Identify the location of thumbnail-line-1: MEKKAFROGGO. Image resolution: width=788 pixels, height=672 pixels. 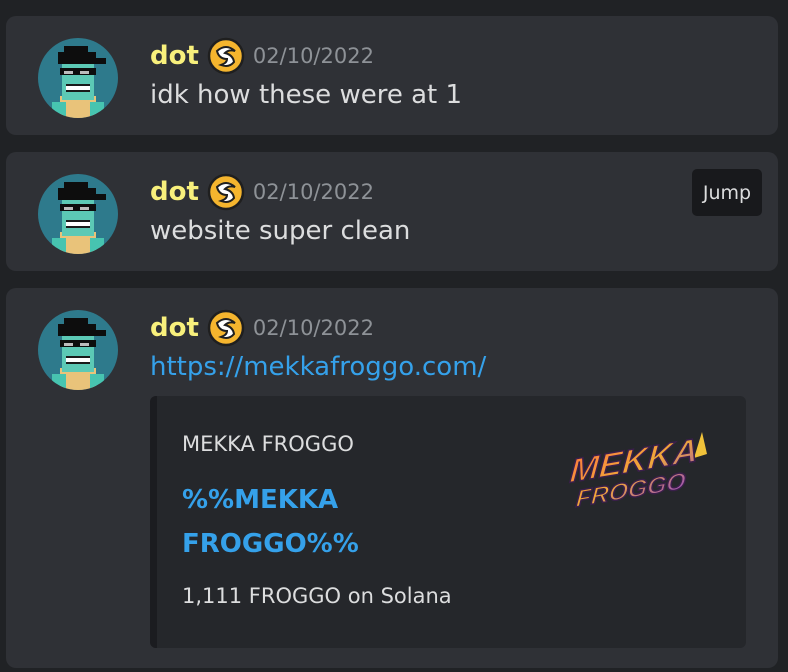
(633, 473).